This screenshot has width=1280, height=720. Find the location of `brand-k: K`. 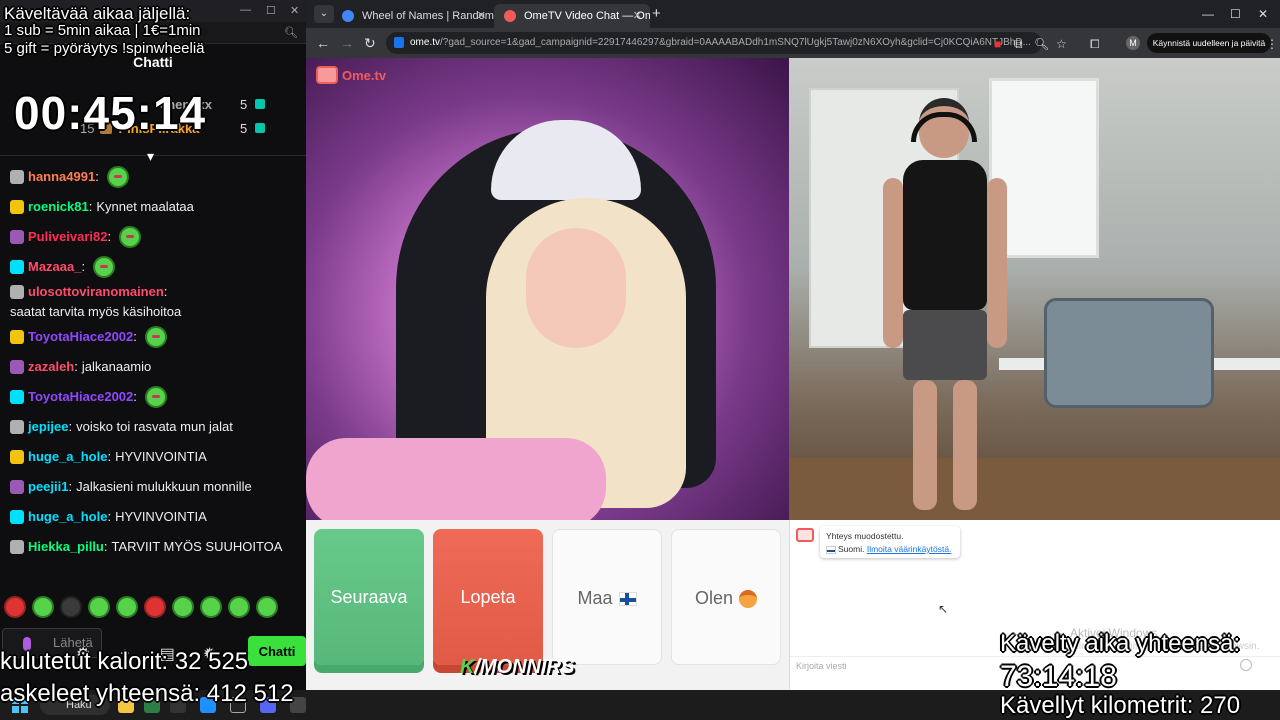

brand-k: K is located at coordinates (467, 667).